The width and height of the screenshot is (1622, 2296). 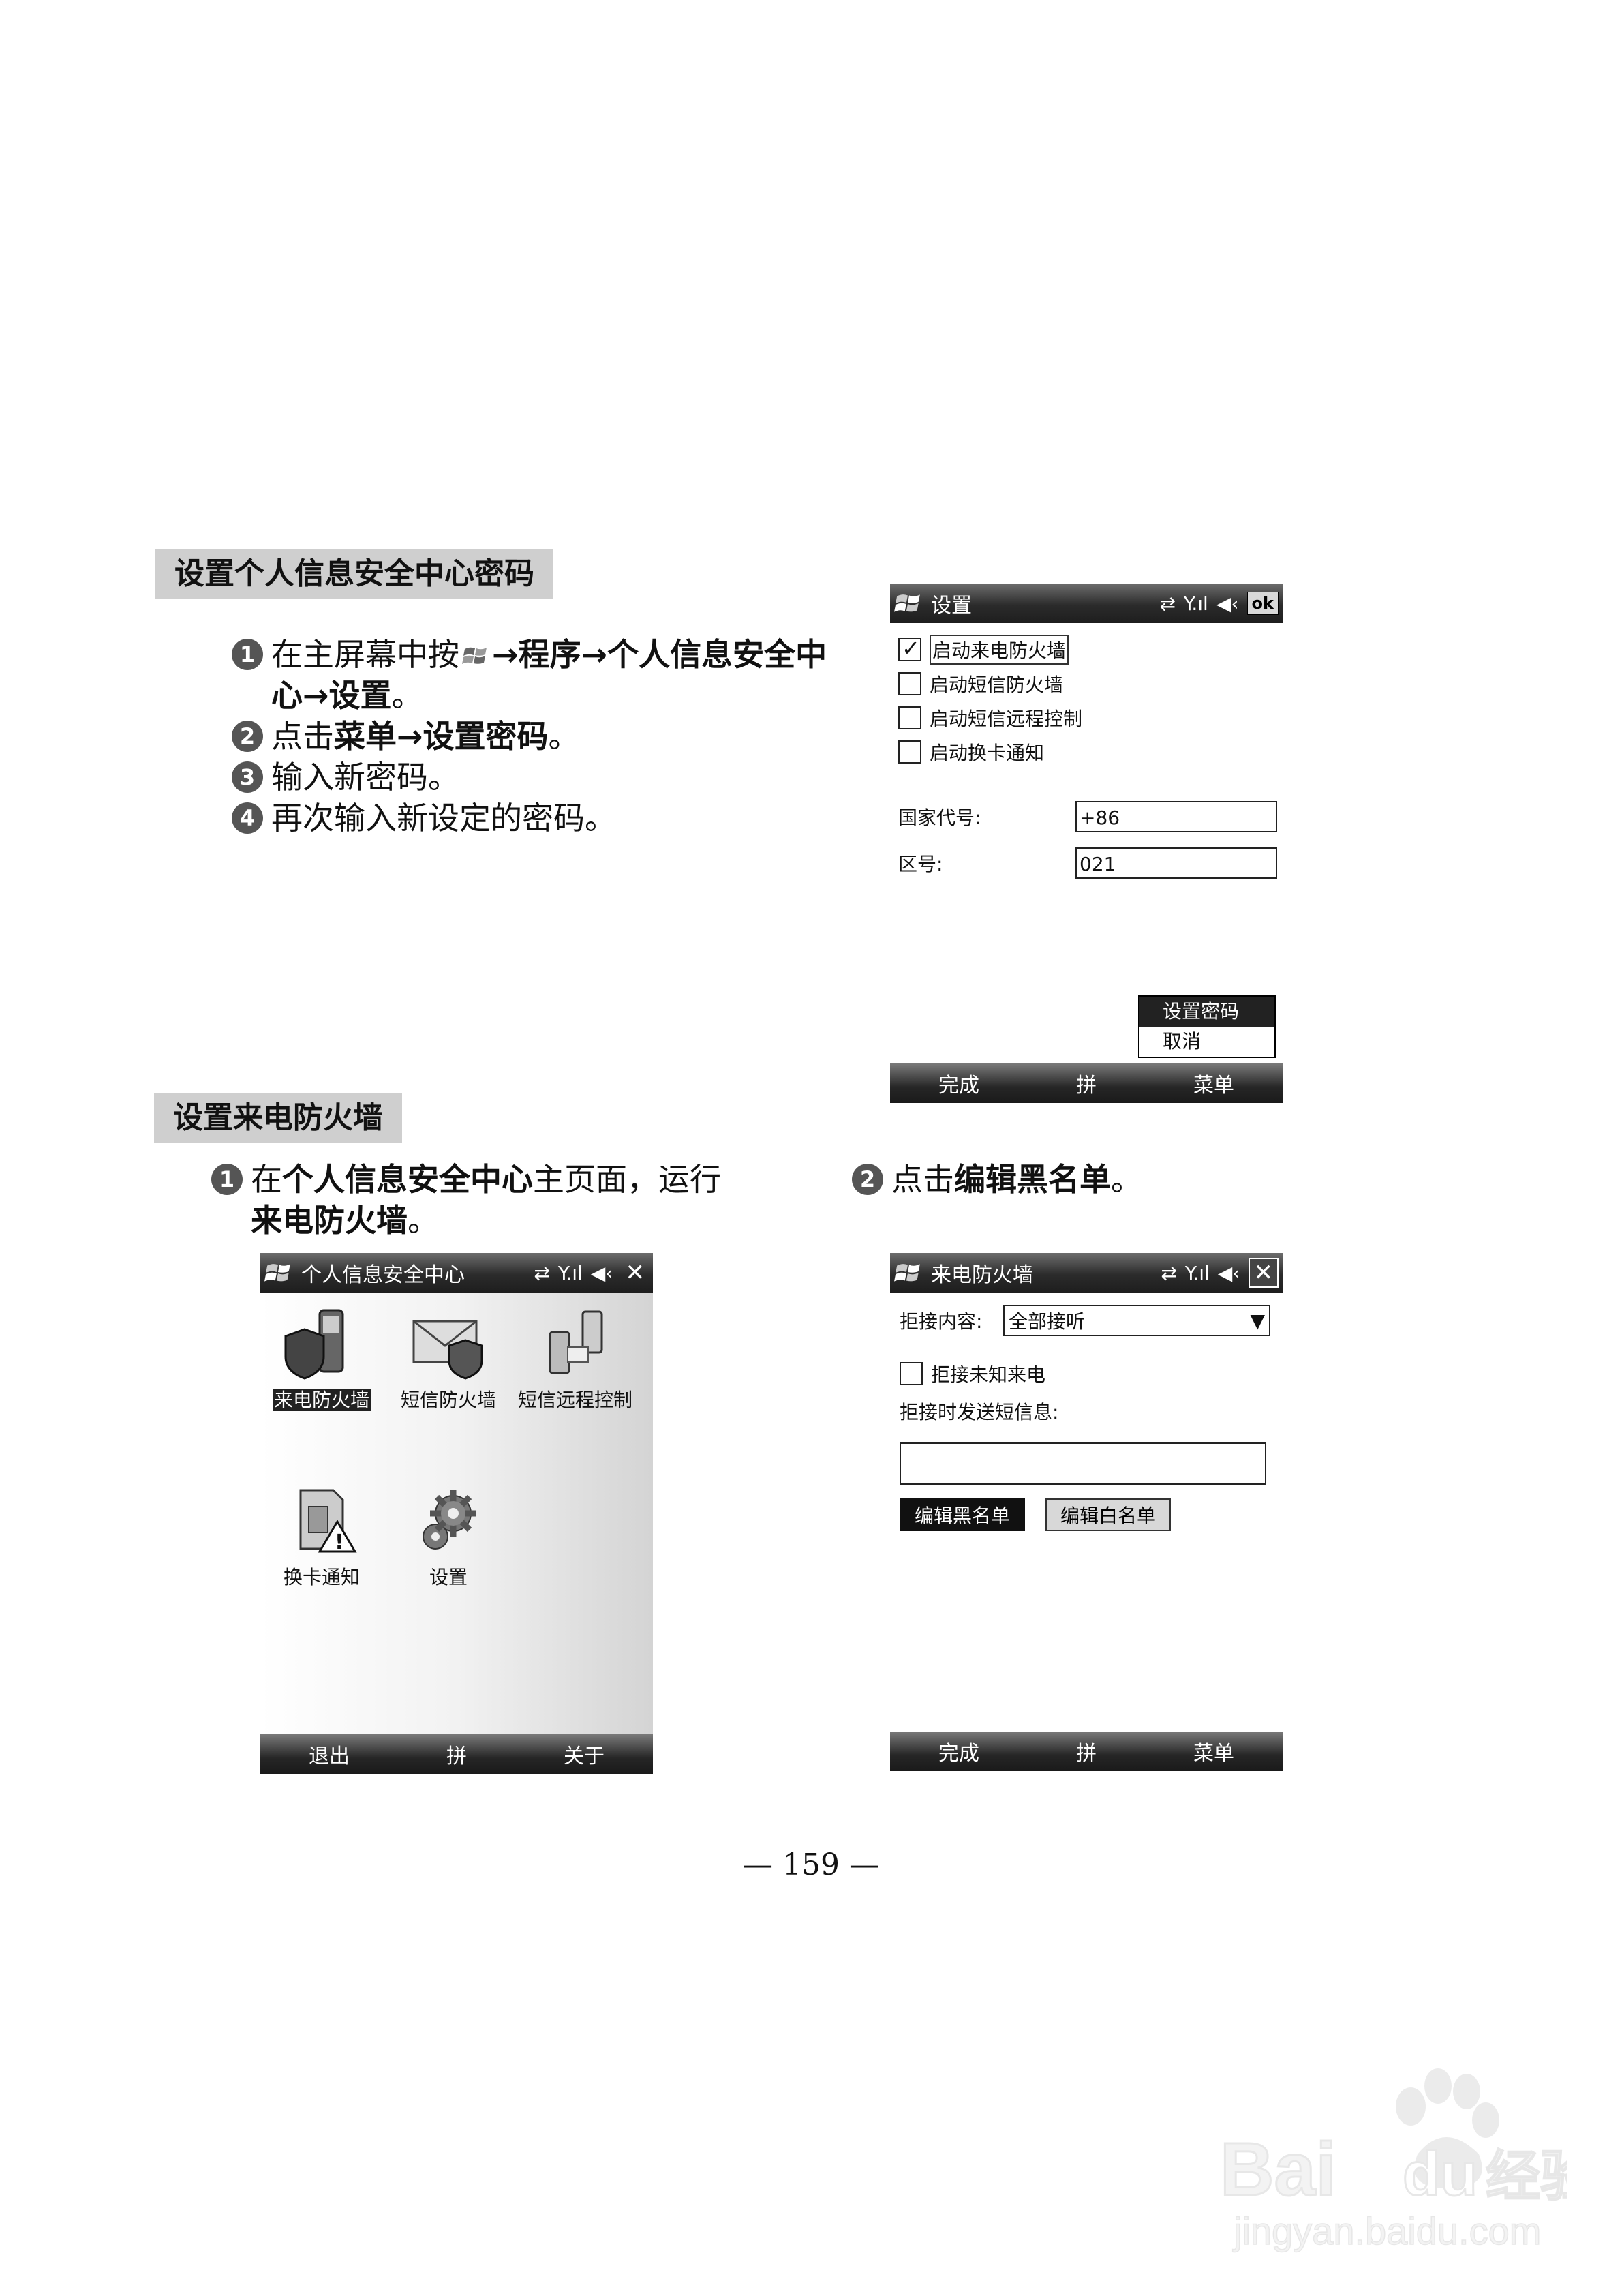 What do you see at coordinates (278, 1118) in the screenshot?
I see `section-heading-firewall: 设置来电防火墙` at bounding box center [278, 1118].